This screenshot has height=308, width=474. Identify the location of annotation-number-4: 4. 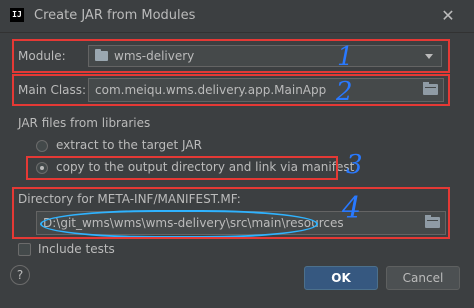
(352, 208).